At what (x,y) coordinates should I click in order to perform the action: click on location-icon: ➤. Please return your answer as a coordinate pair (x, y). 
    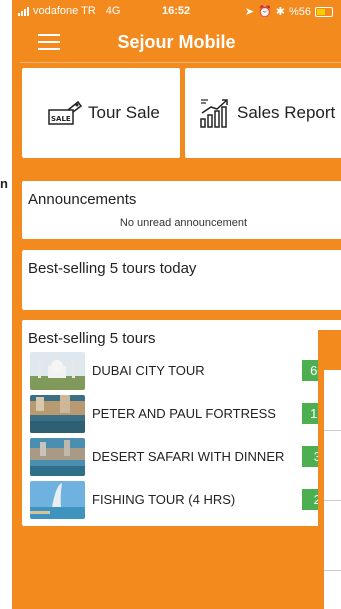
    Looking at the image, I should click on (249, 12).